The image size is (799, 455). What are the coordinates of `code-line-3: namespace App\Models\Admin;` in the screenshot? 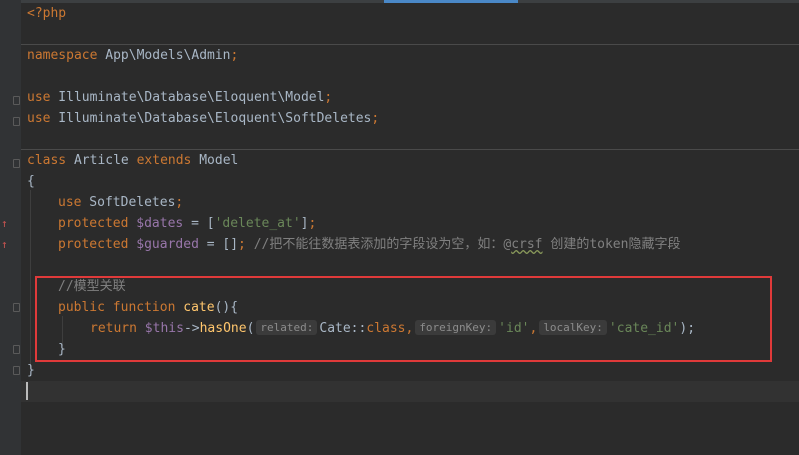 It's located at (132, 55).